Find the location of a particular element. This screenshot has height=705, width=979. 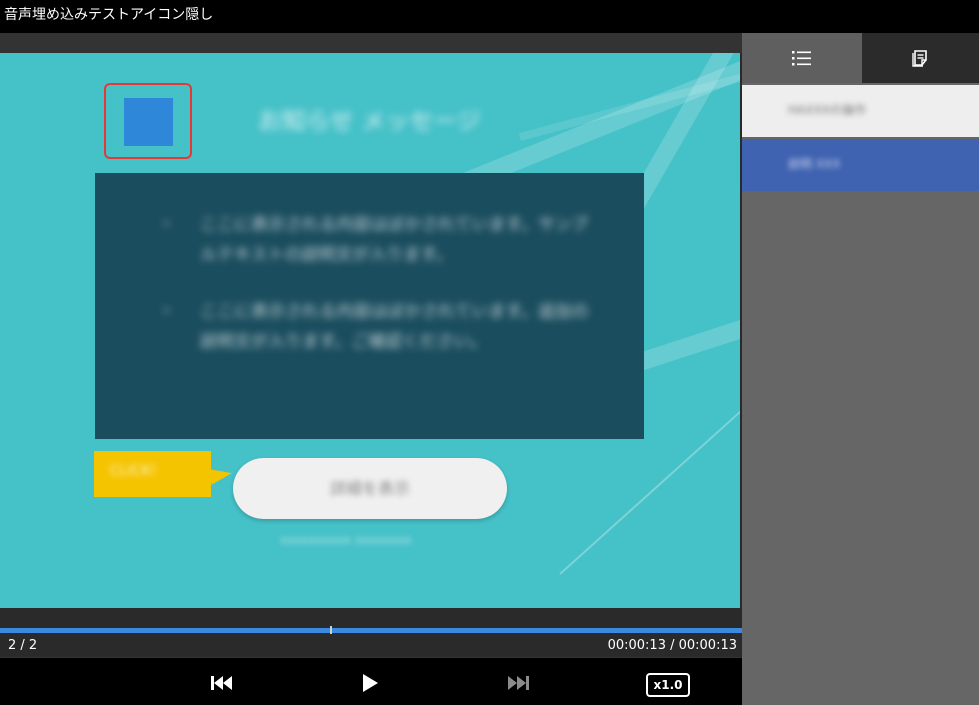

bullet-text: ここに表示される内容はぼかされています。サンプルテキストの説明文が入ります。 is located at coordinates (394, 240).